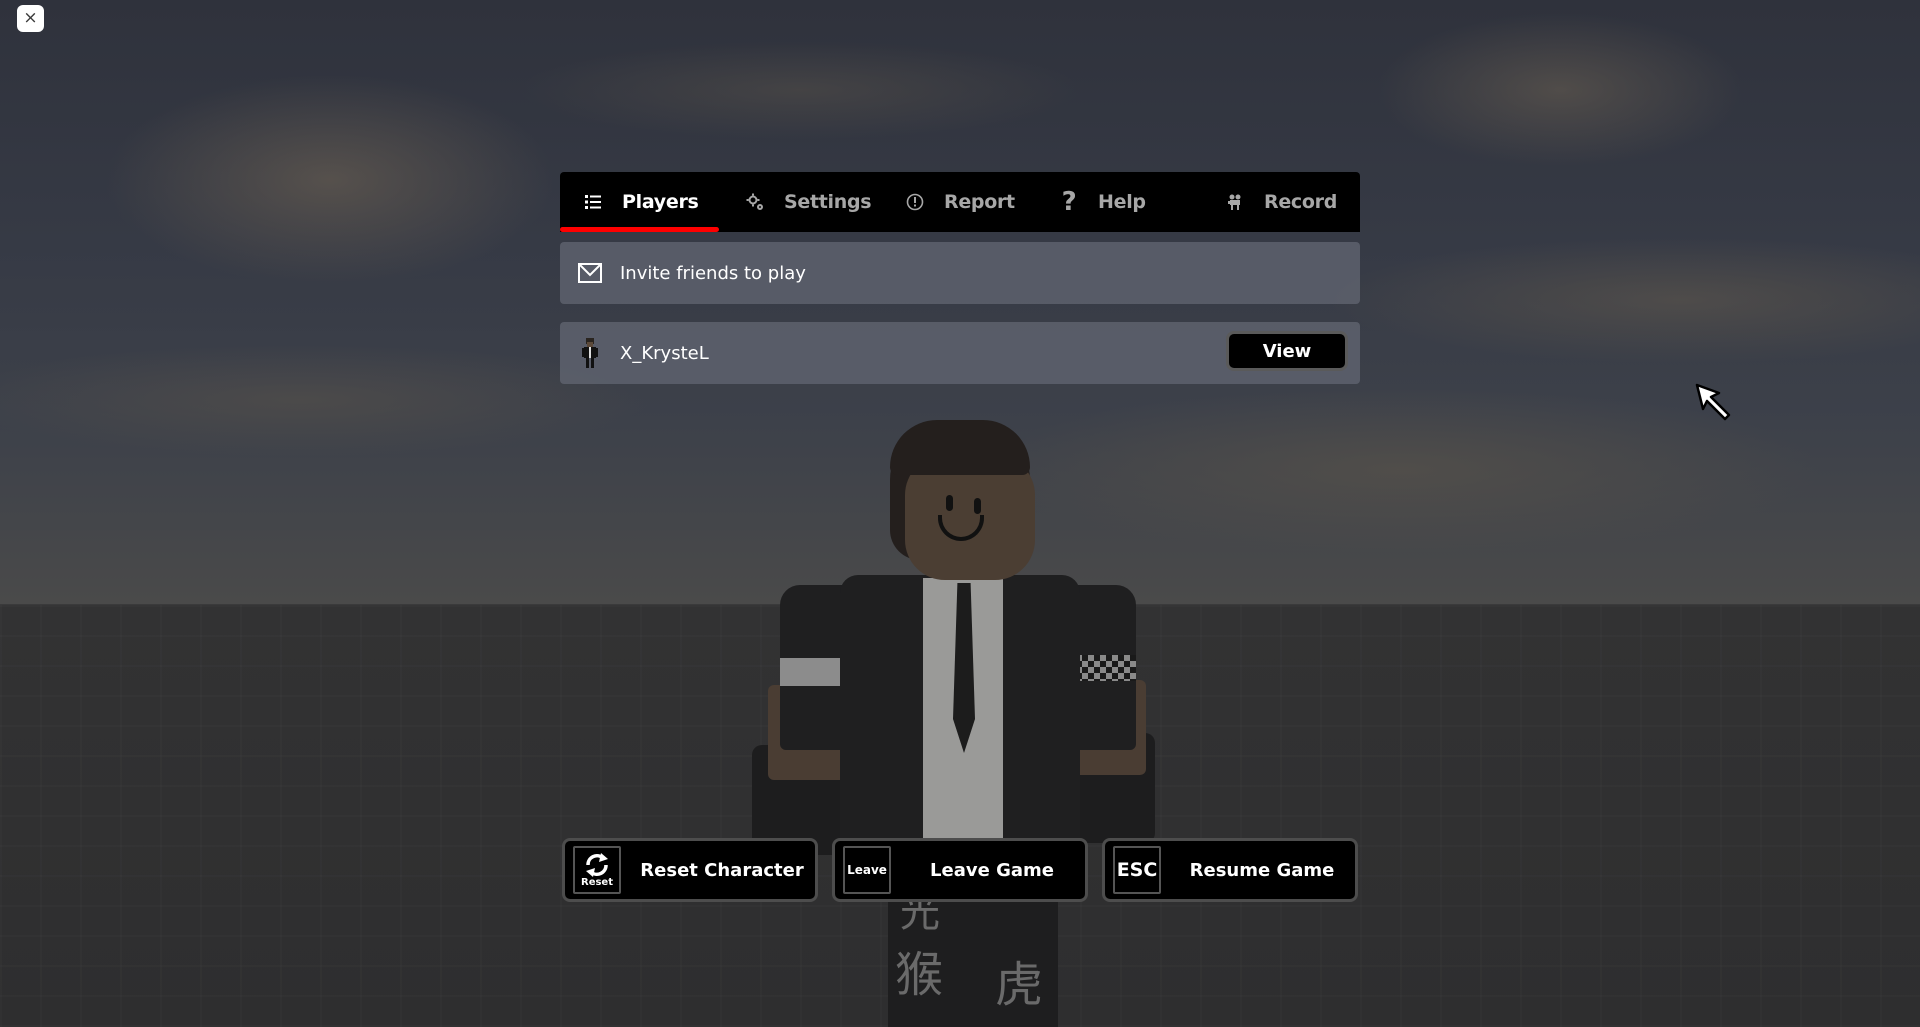 This screenshot has width=1920, height=1027. I want to click on tab-players: Players, so click(640, 202).